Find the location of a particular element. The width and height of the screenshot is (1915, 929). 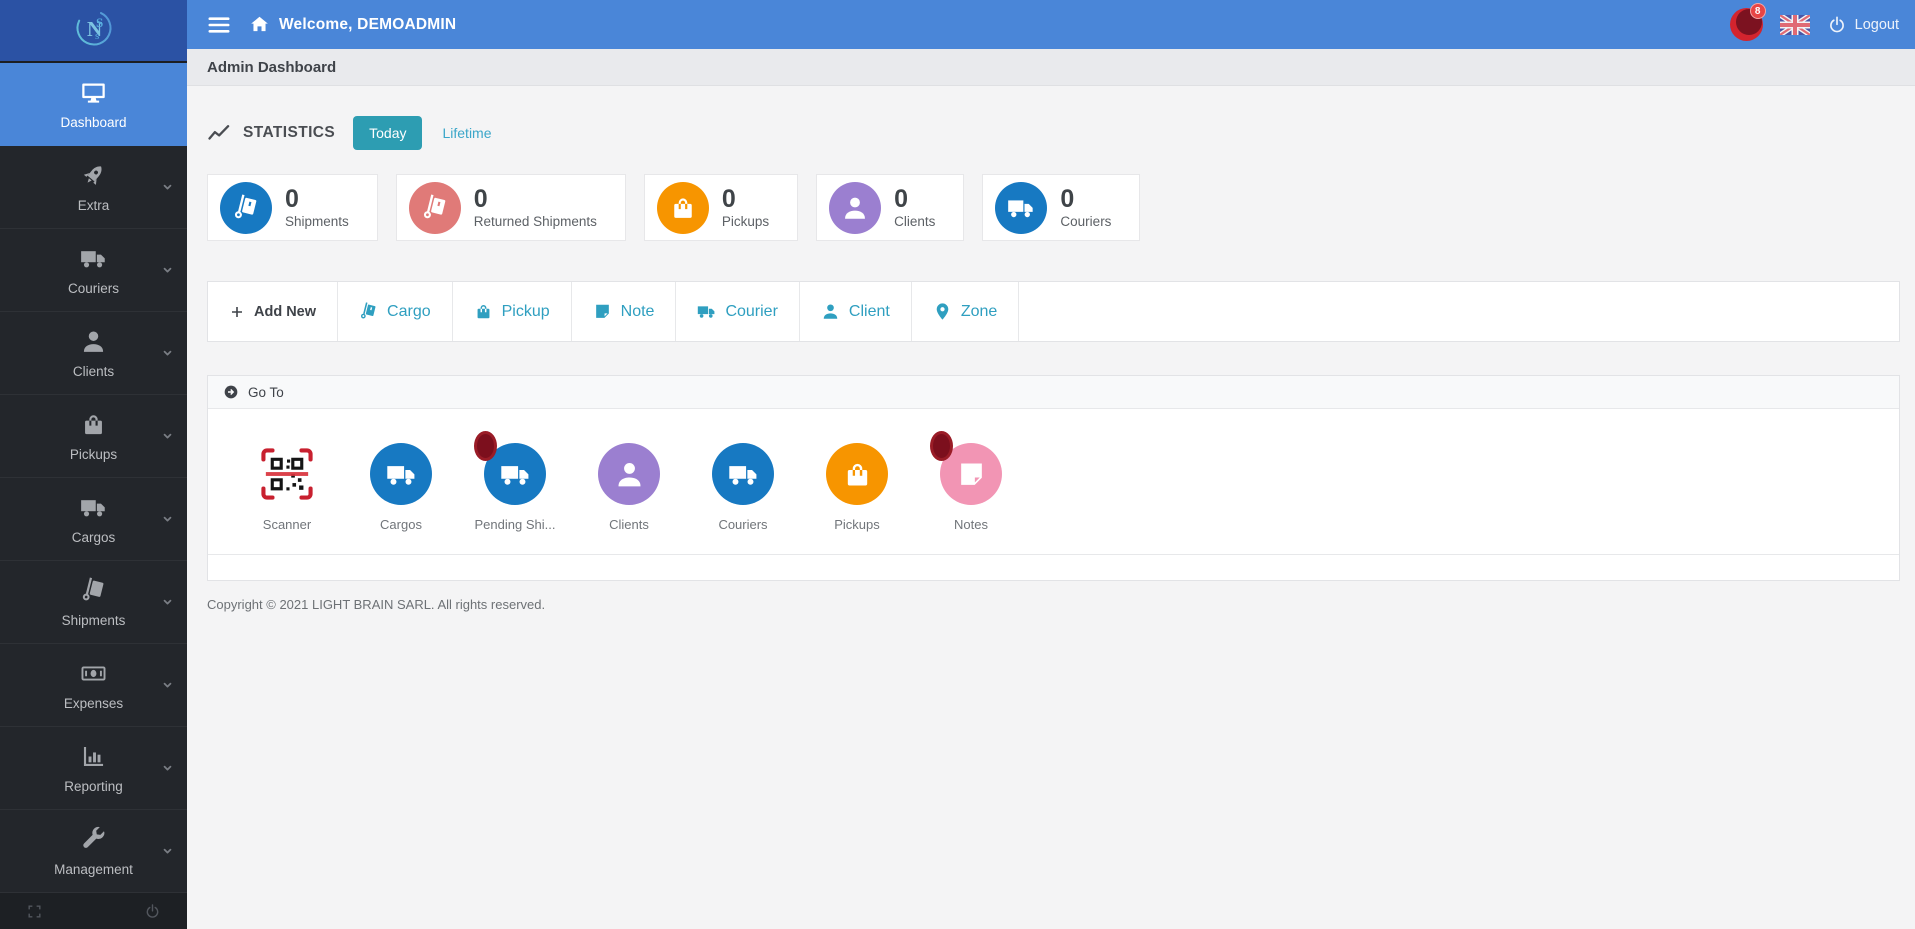

sidebar-item-cargos: Cargos is located at coordinates (93, 519).